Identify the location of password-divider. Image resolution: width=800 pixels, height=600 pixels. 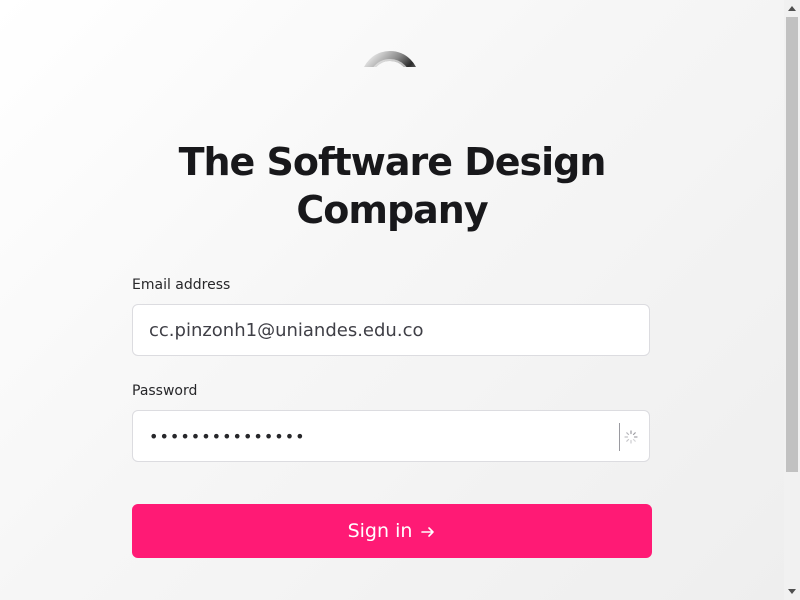
(619, 437).